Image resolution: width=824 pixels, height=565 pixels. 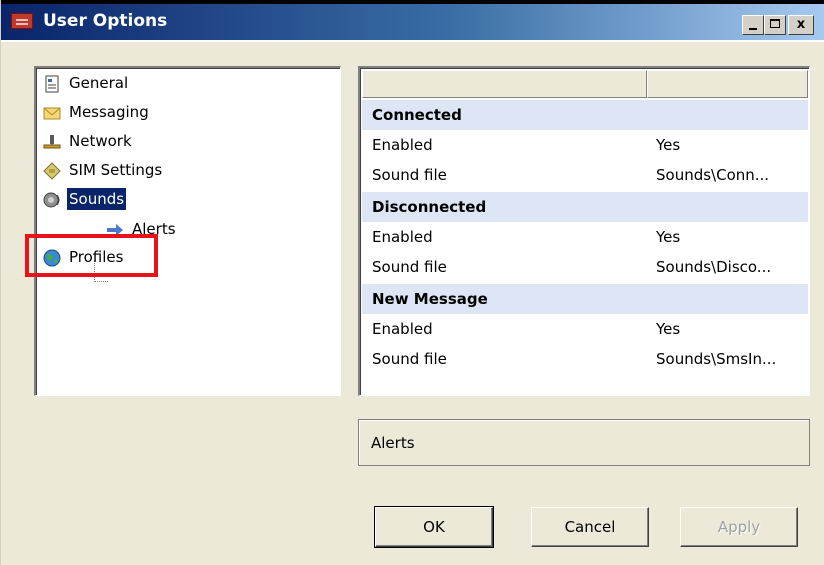 What do you see at coordinates (393, 443) in the screenshot?
I see `description-text: Alerts` at bounding box center [393, 443].